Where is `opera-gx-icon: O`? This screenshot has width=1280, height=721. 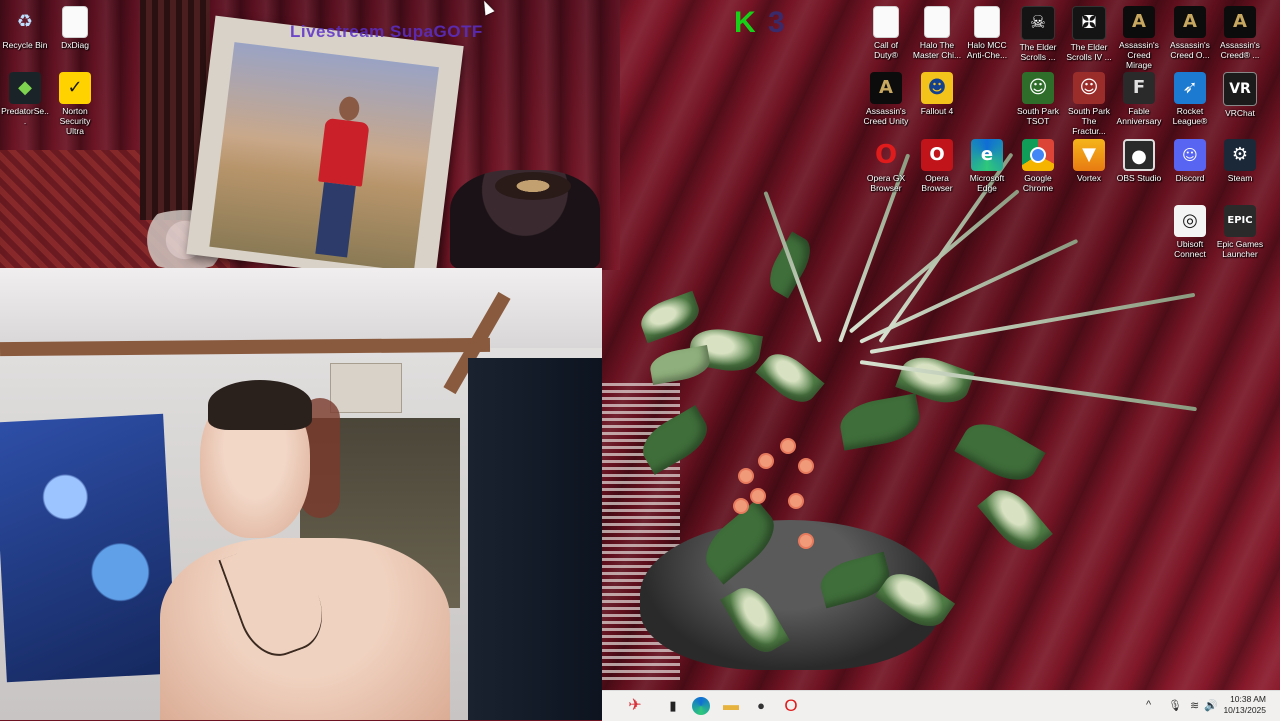
opera-gx-icon: O is located at coordinates (886, 155).